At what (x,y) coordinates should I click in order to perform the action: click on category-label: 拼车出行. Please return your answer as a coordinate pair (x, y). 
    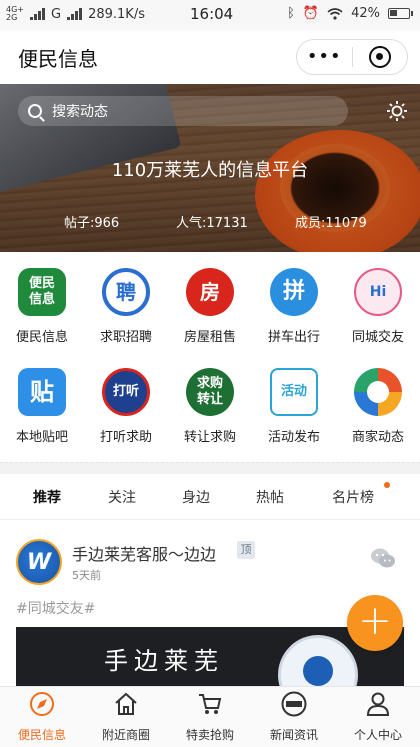
    Looking at the image, I should click on (293, 337).